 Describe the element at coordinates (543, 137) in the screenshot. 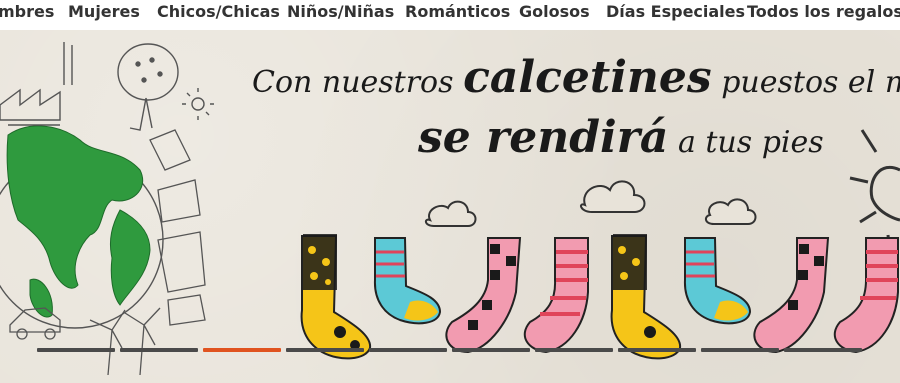

I see `headline-emphasis: se rendirá` at that location.